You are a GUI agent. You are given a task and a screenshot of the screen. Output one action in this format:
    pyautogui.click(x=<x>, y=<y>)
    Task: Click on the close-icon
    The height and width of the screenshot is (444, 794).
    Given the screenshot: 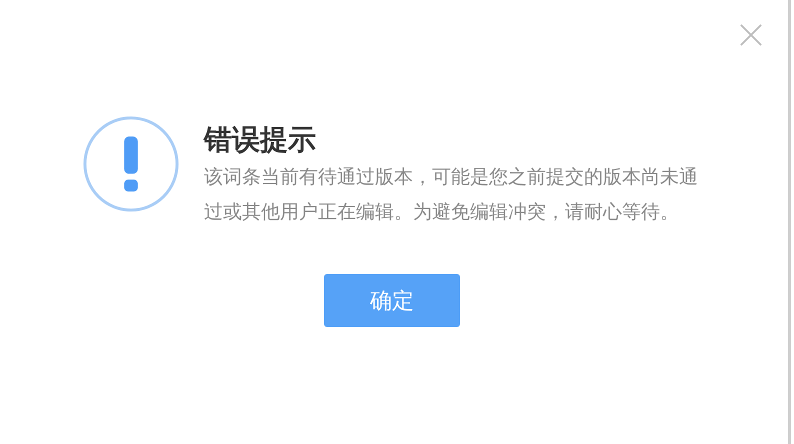 What is the action you would take?
    pyautogui.click(x=751, y=35)
    